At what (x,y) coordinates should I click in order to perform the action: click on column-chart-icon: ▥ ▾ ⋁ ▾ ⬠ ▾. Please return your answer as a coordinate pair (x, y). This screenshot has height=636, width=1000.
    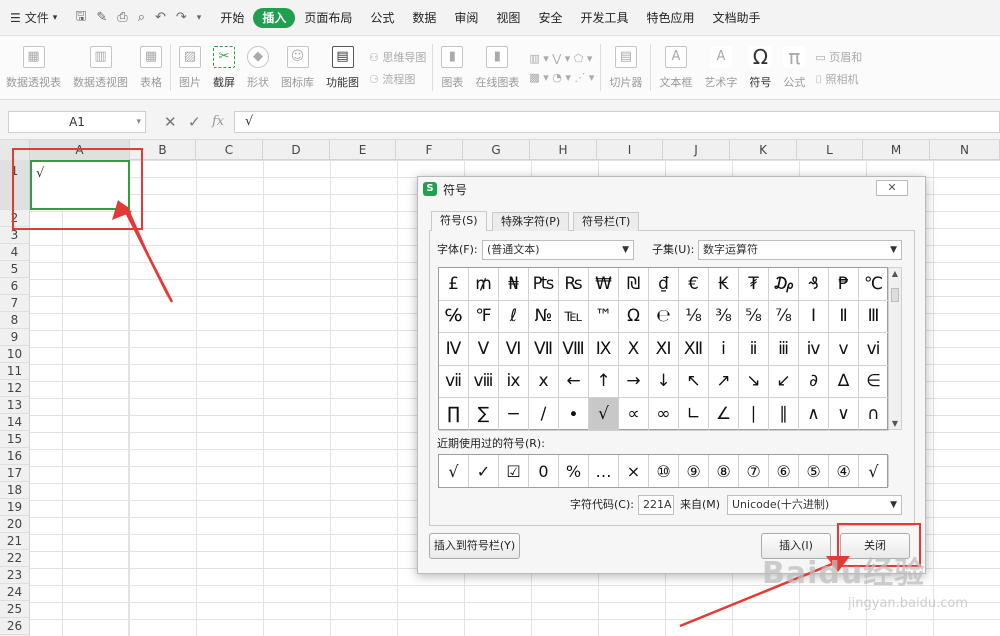
    Looking at the image, I should click on (561, 58).